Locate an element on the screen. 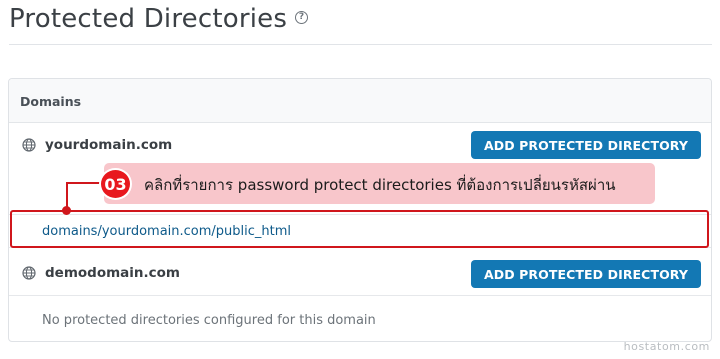  domain-row-demodomain: demodomain.com ADD PROTECTED DIRECTORY is located at coordinates (360, 273).